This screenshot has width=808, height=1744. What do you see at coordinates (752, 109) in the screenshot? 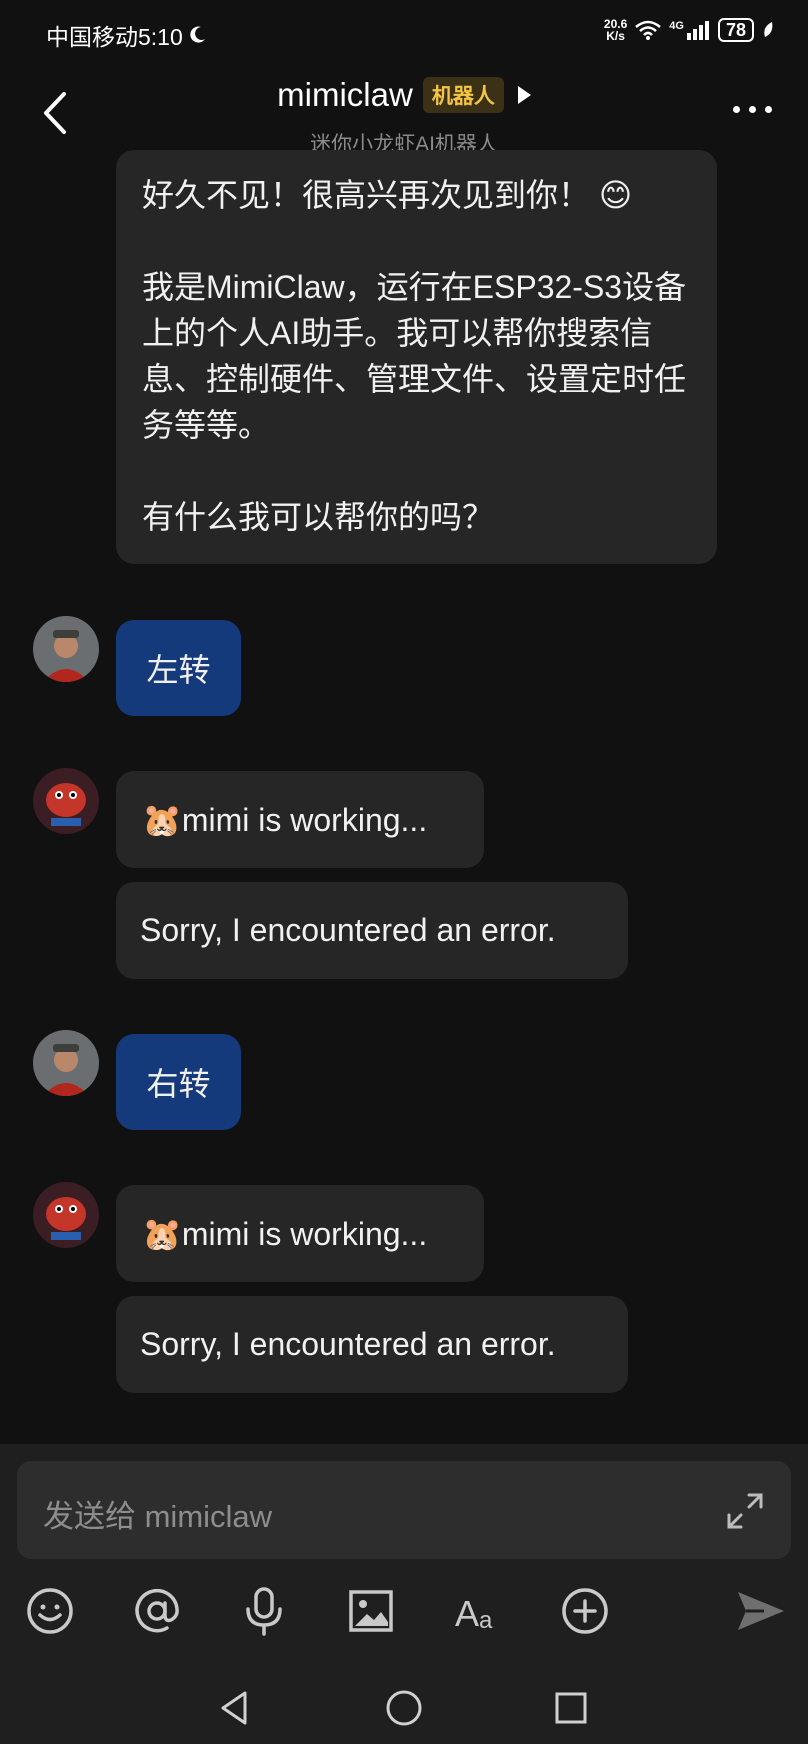
I see `more-options-icon` at bounding box center [752, 109].